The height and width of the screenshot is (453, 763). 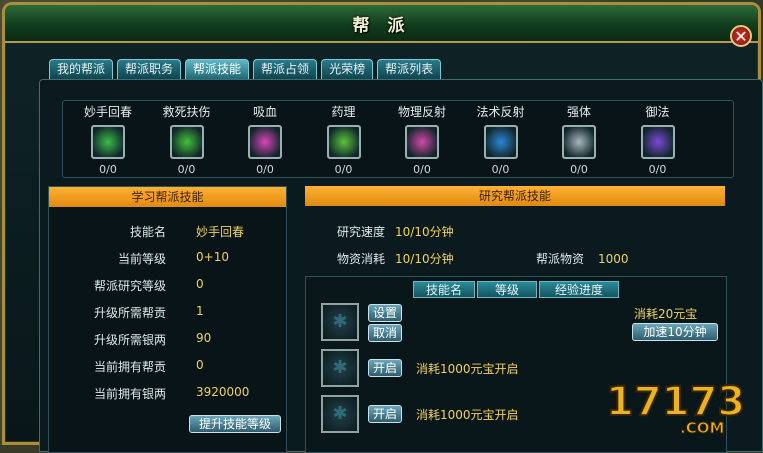 What do you see at coordinates (675, 408) in the screenshot?
I see `site-watermark-logo: 17173 .COM` at bounding box center [675, 408].